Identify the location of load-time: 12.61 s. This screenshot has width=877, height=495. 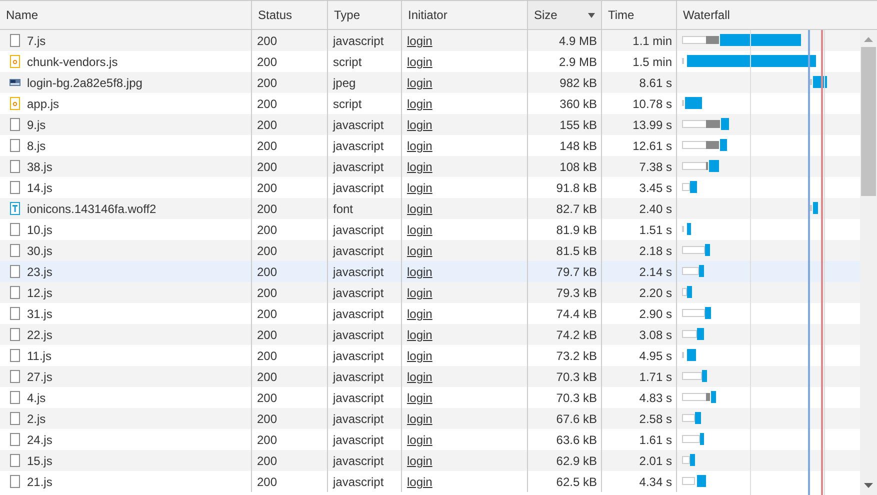
(652, 145).